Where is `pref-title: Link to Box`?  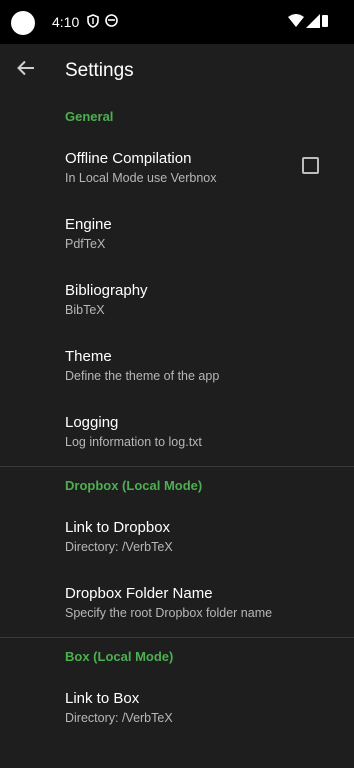 pref-title: Link to Box is located at coordinates (102, 698).